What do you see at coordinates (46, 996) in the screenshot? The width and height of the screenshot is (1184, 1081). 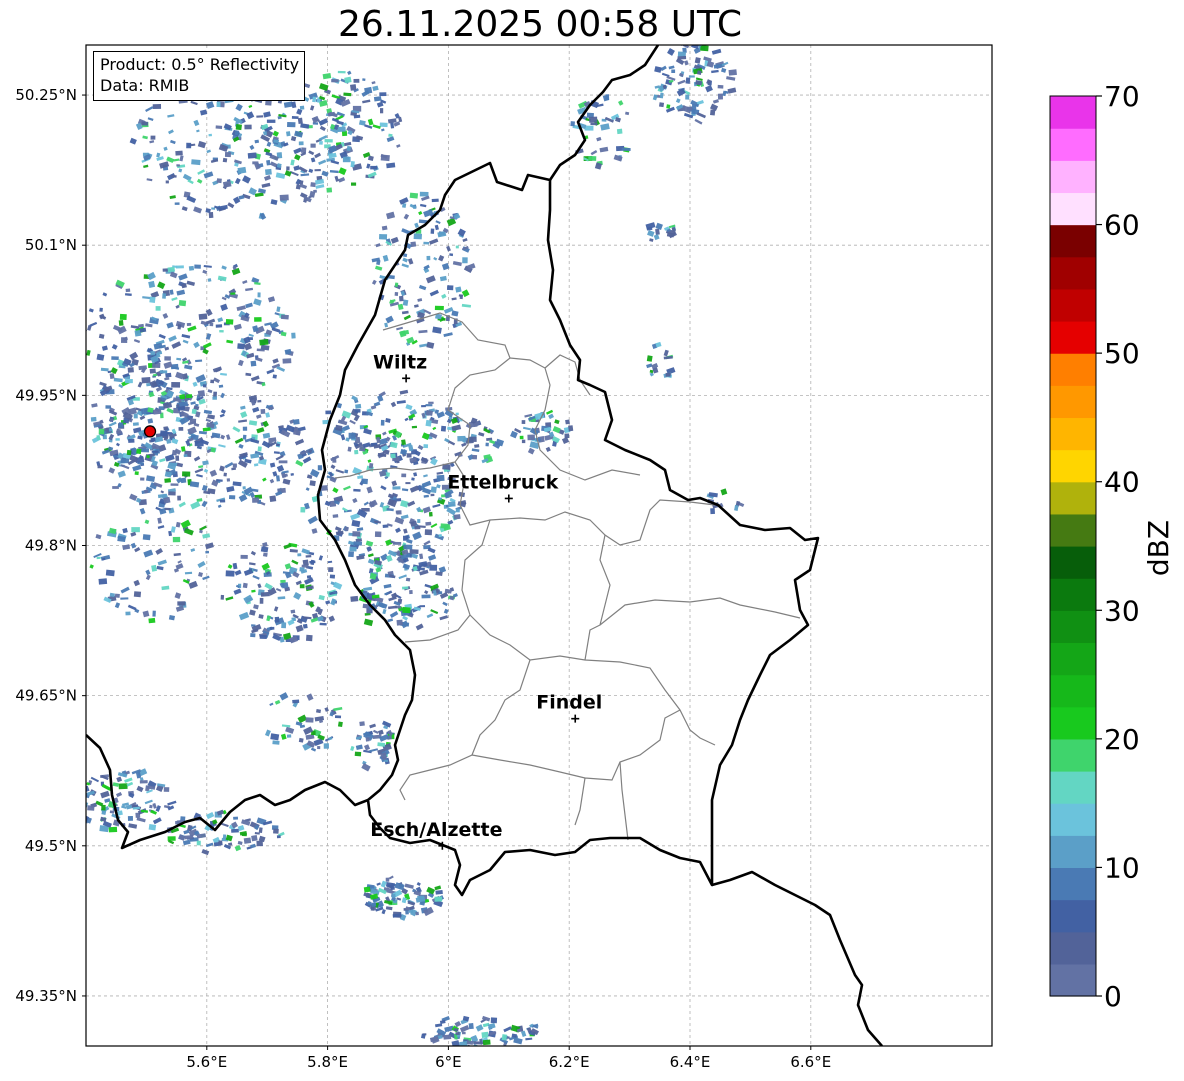 I see `lat-tick-label: 49.35°N` at bounding box center [46, 996].